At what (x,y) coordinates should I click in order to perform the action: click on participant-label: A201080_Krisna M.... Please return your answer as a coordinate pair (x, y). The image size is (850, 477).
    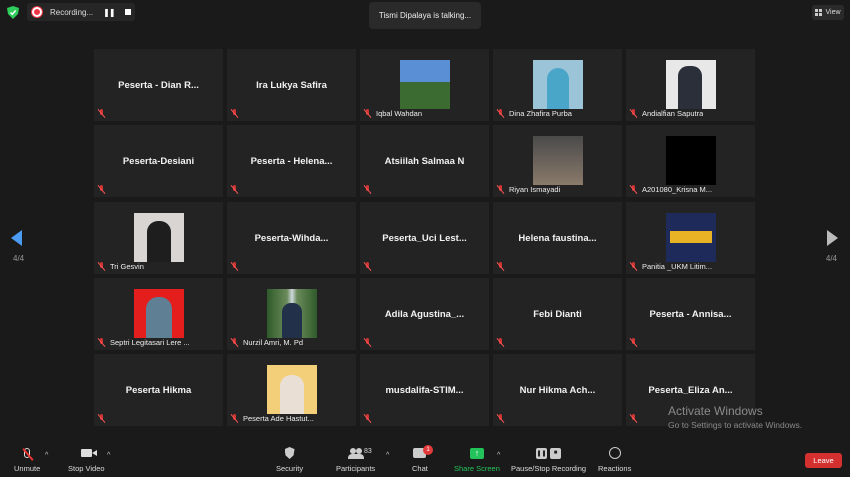
    Looking at the image, I should click on (677, 189).